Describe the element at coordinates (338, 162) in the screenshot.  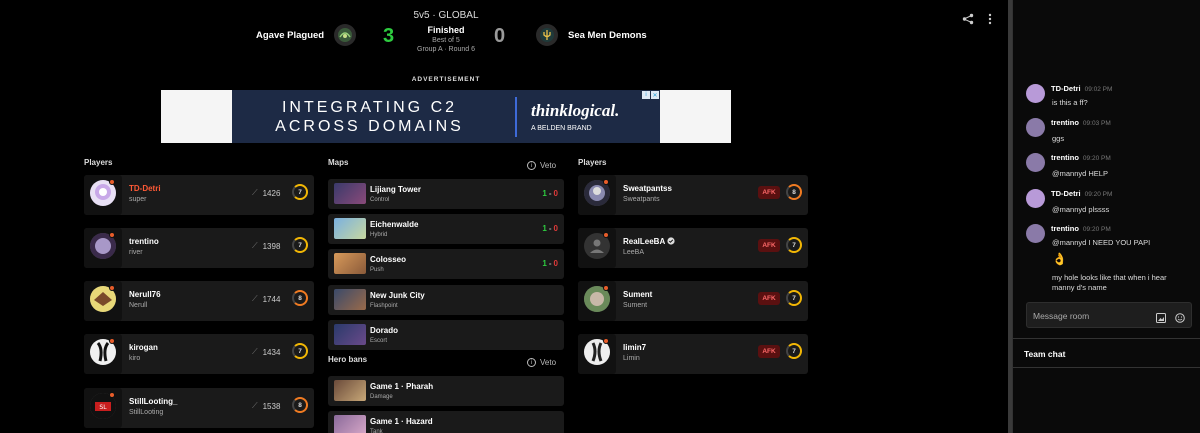
I see `maps-title: Maps` at that location.